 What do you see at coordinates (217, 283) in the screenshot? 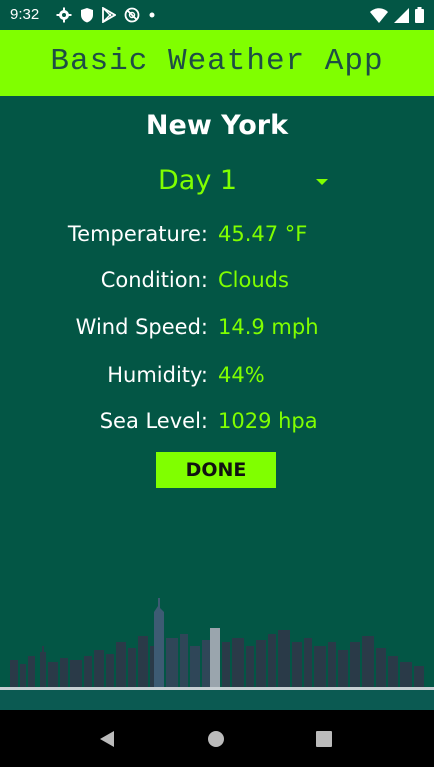
I see `condition-row: Condition: Clouds` at bounding box center [217, 283].